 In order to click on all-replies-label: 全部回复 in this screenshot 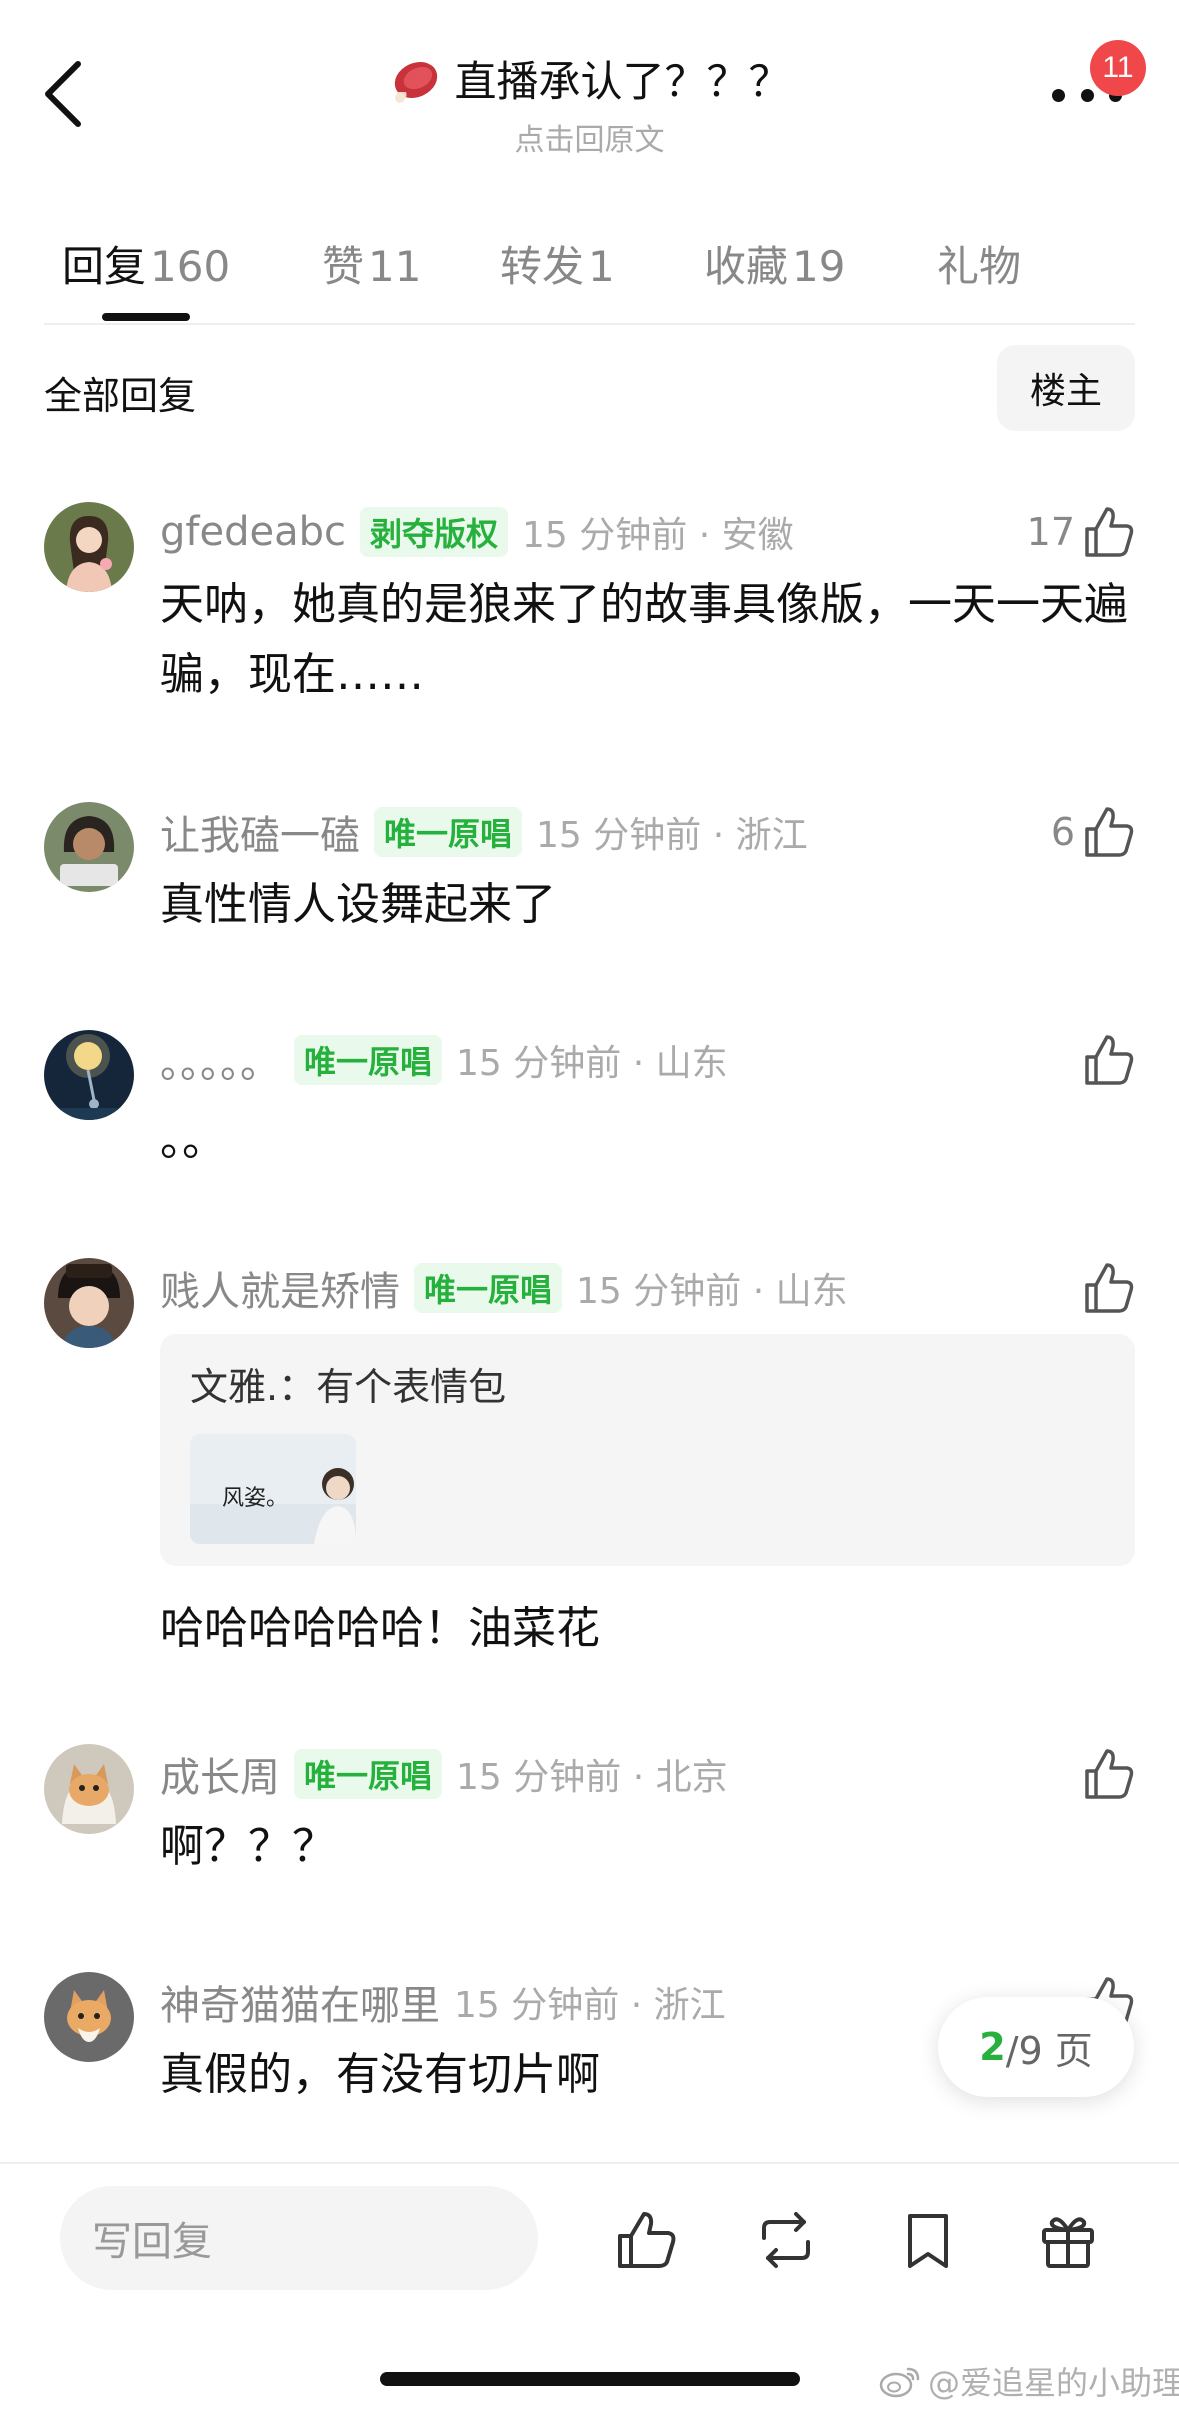, I will do `click(120, 396)`.